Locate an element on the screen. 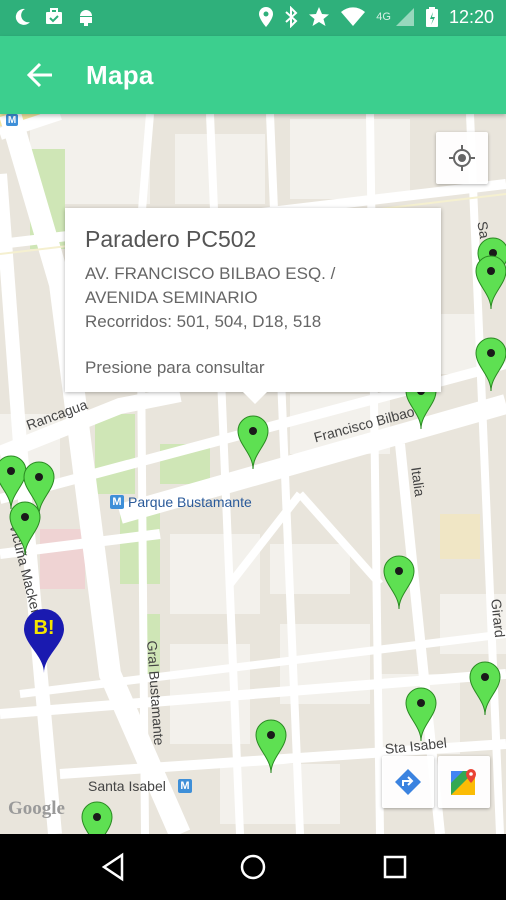  open-google-maps-button is located at coordinates (464, 782).